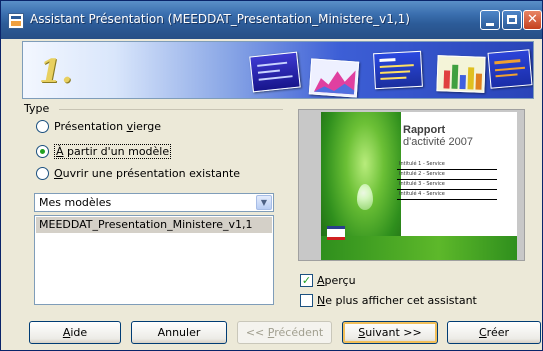 The image size is (543, 351). I want to click on preview-checkbox-row: ✓ Aperçu, so click(328, 280).